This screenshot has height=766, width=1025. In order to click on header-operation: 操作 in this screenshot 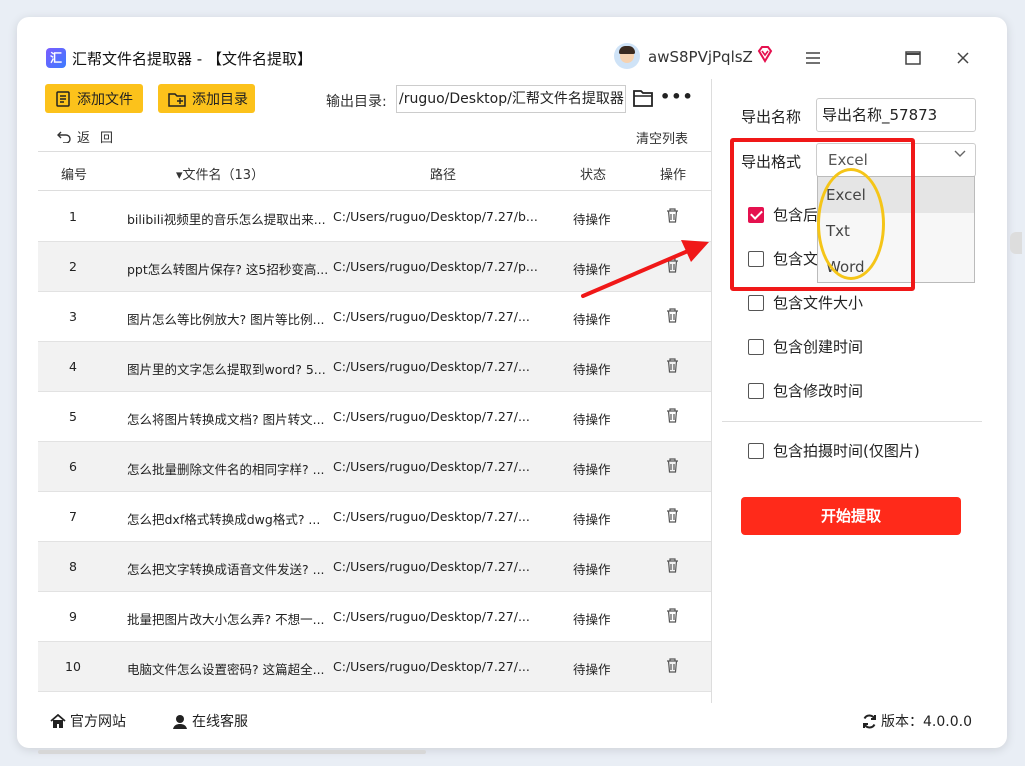, I will do `click(673, 175)`.